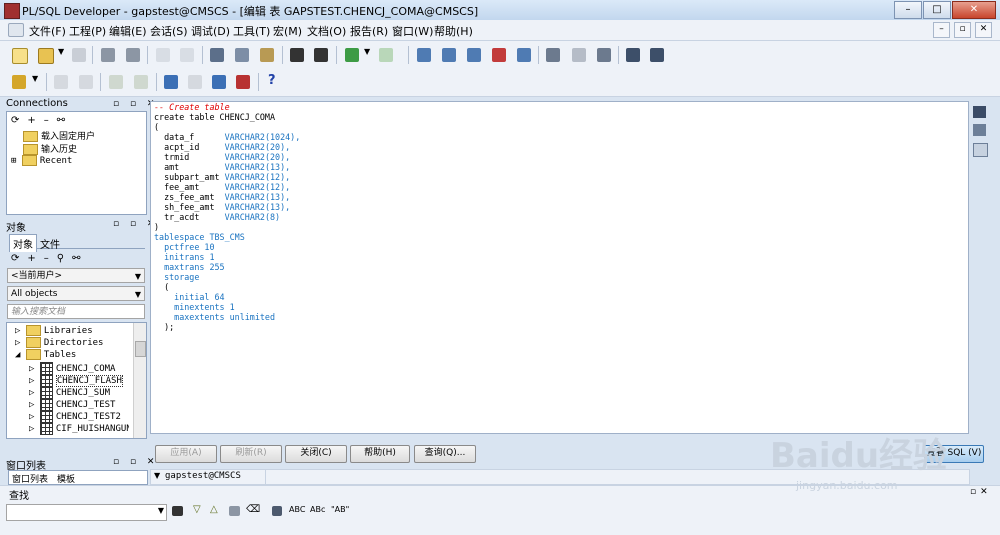  I want to click on folder-icon, so click(33, 330).